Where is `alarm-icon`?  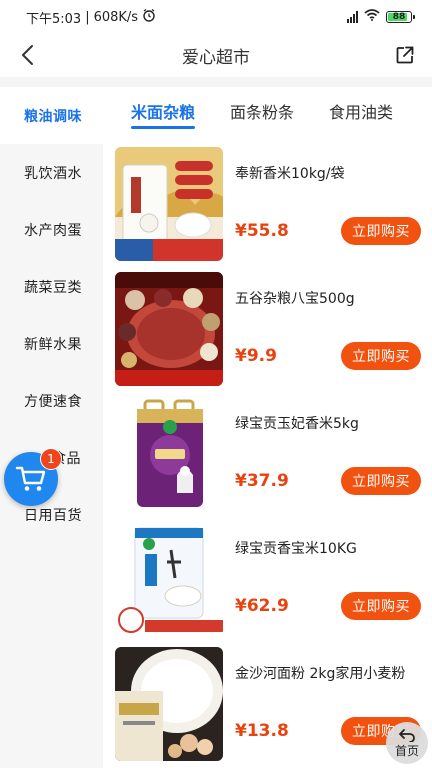
alarm-icon is located at coordinates (149, 17).